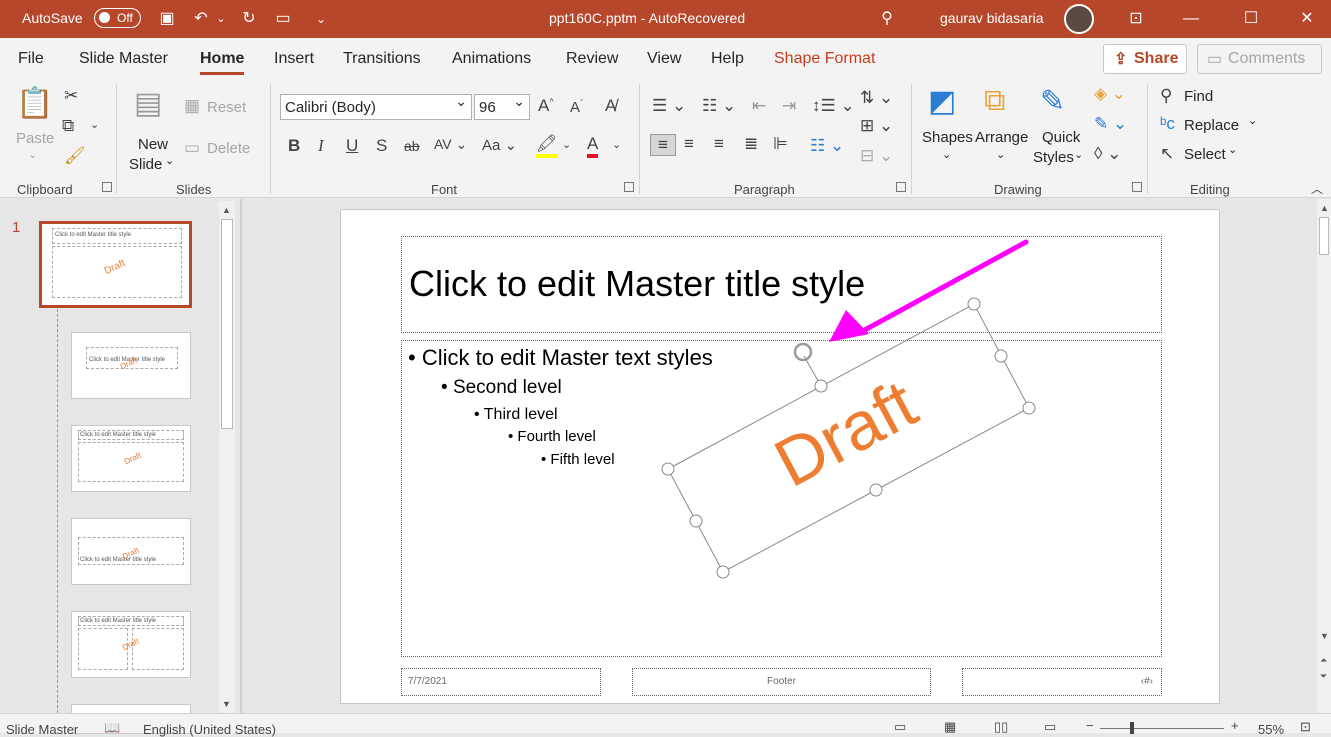  Describe the element at coordinates (107, 187) in the screenshot. I see `clipboard-launcher-icon` at that location.